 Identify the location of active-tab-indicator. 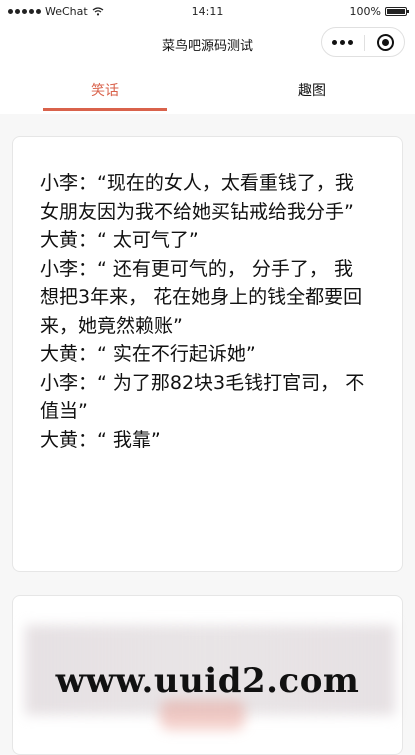
(105, 109).